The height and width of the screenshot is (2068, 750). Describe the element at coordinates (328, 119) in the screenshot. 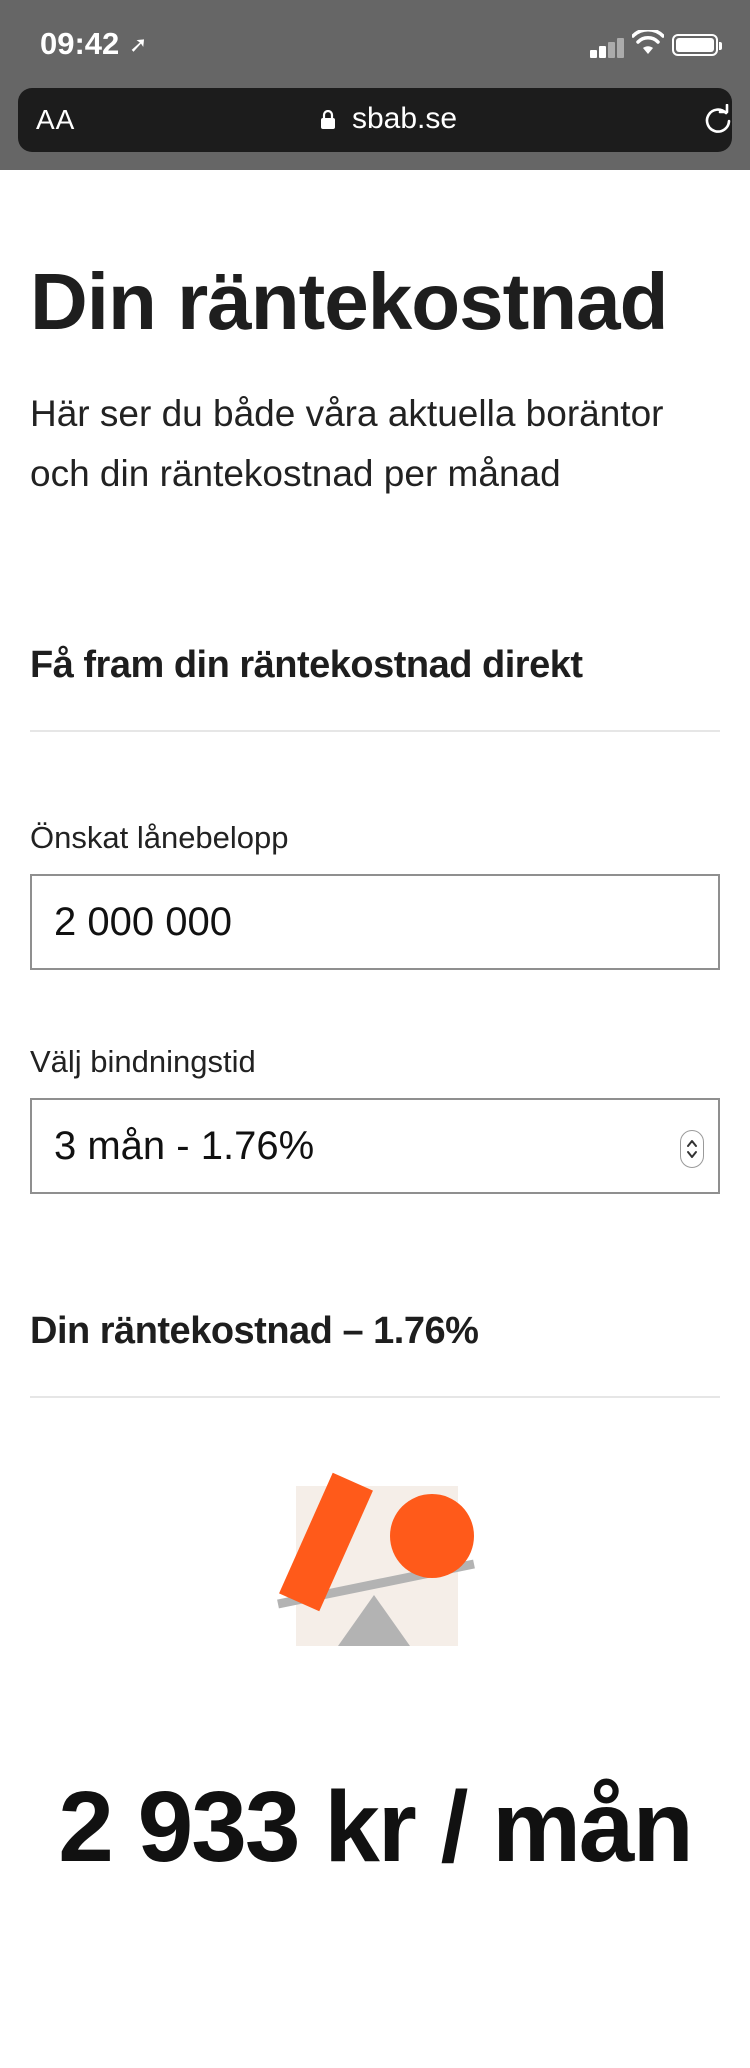

I see `lock-icon` at that location.